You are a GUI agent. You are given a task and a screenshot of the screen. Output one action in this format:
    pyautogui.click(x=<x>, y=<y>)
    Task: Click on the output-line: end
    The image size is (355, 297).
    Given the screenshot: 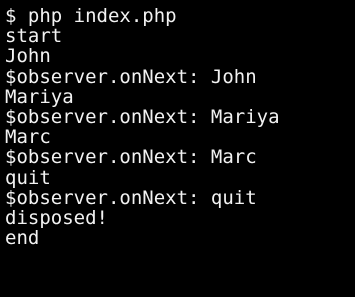 What is the action you would take?
    pyautogui.click(x=22, y=238)
    